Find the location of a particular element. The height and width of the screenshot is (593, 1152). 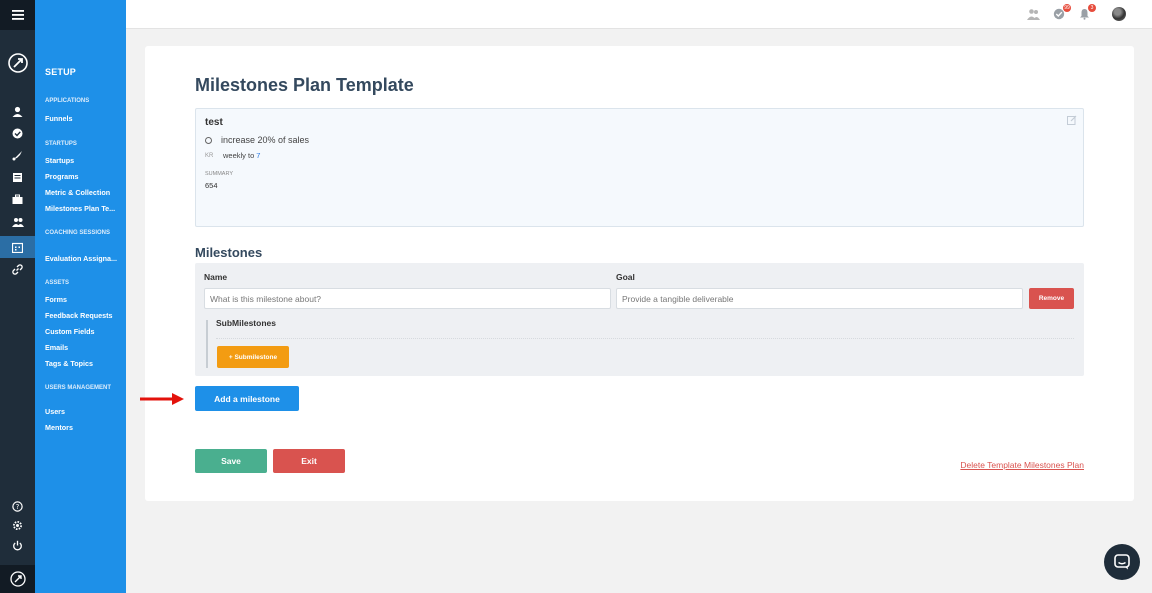

kr-value: 7 is located at coordinates (258, 155).